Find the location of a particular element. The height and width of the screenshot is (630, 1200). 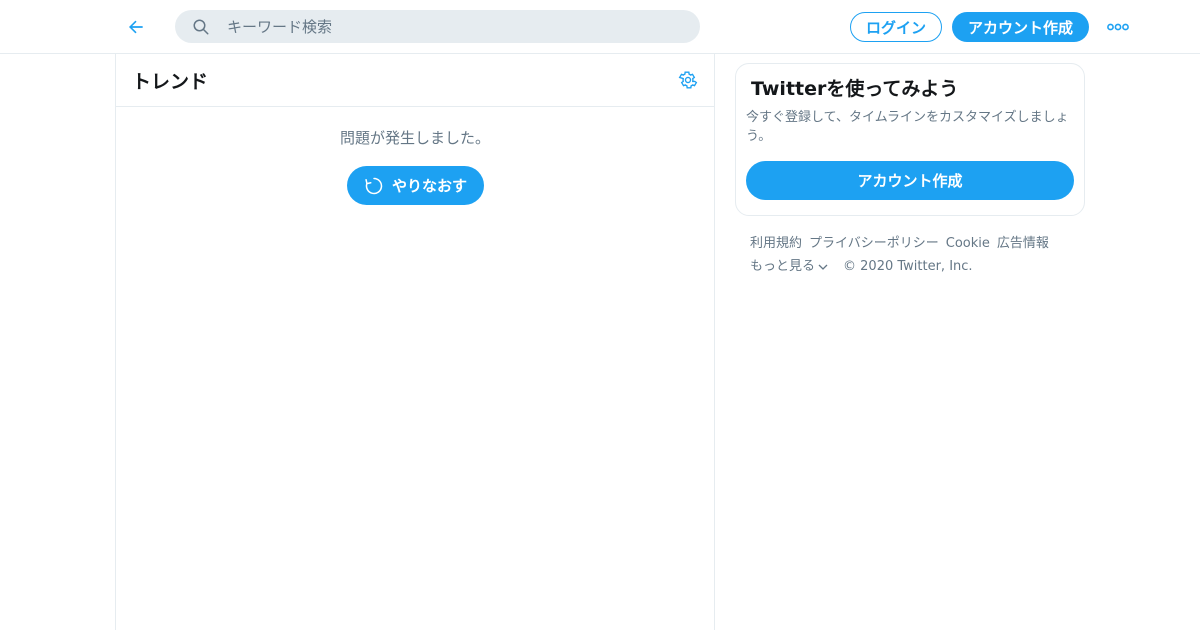

footer-more-button: もっと見る is located at coordinates (789, 266).